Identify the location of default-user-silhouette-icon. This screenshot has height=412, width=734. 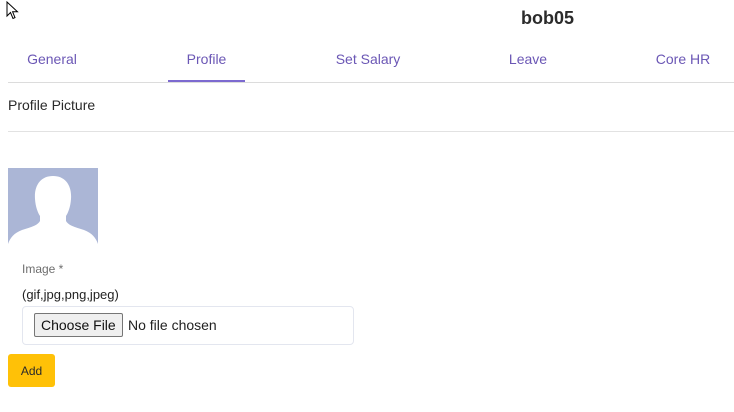
(53, 217).